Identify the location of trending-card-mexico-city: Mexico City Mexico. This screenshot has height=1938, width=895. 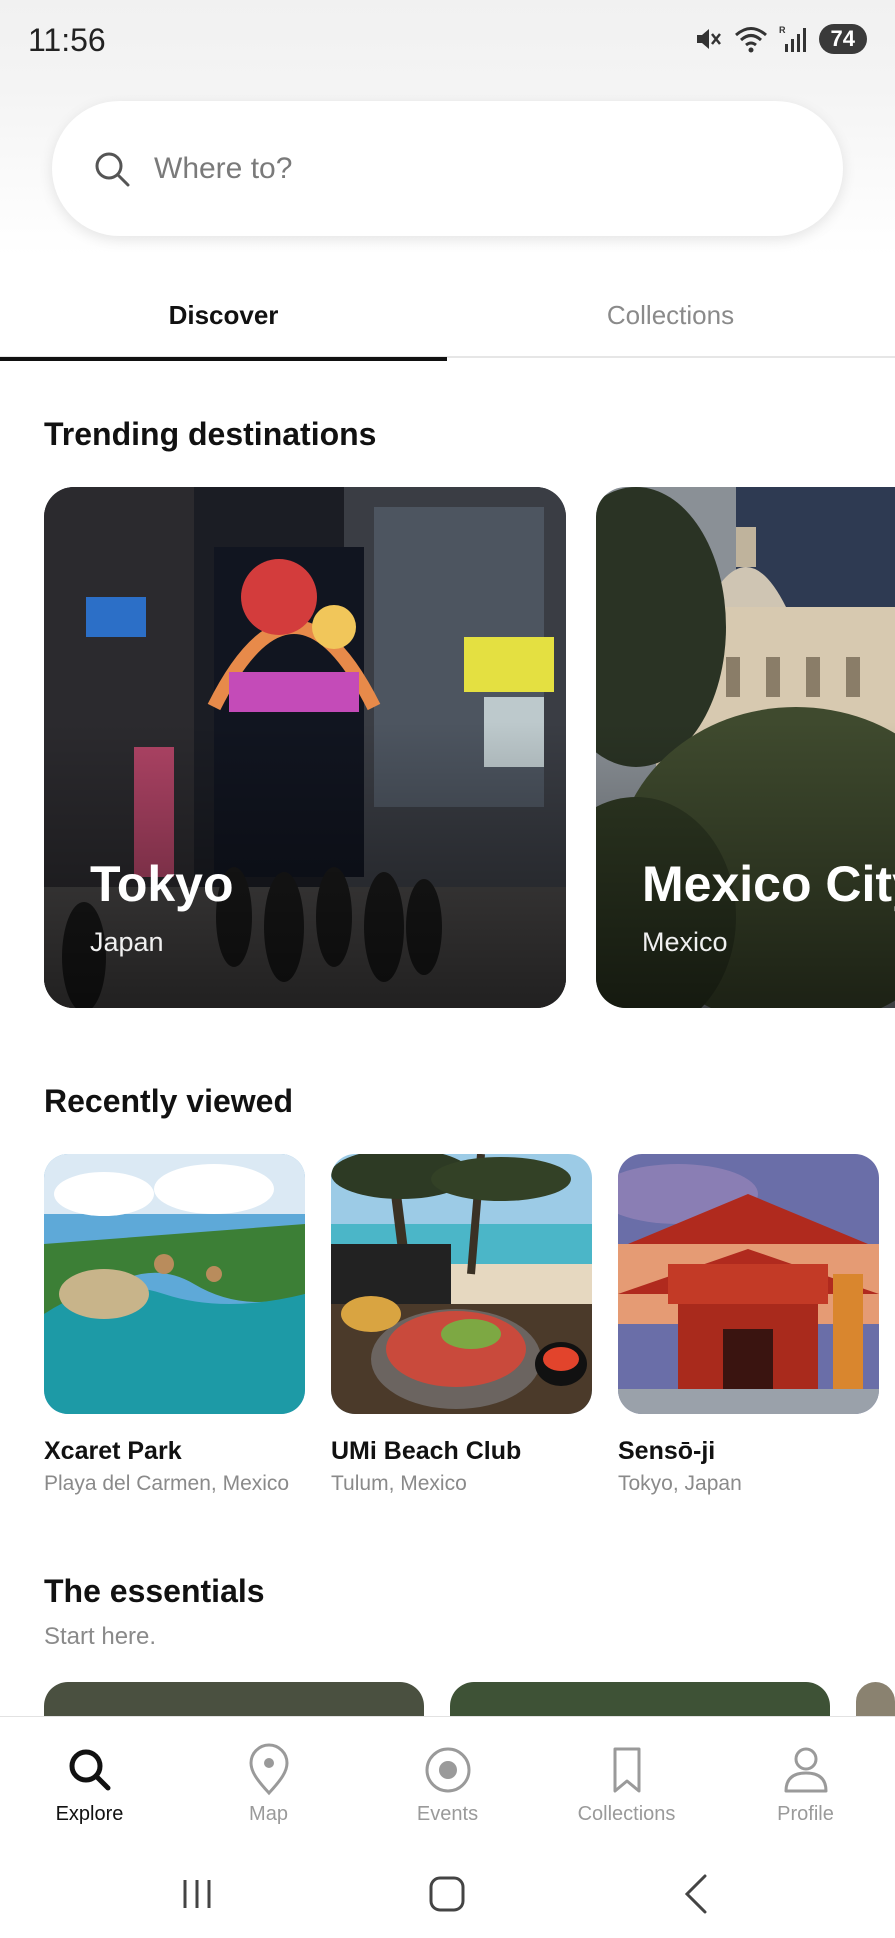
(745, 747).